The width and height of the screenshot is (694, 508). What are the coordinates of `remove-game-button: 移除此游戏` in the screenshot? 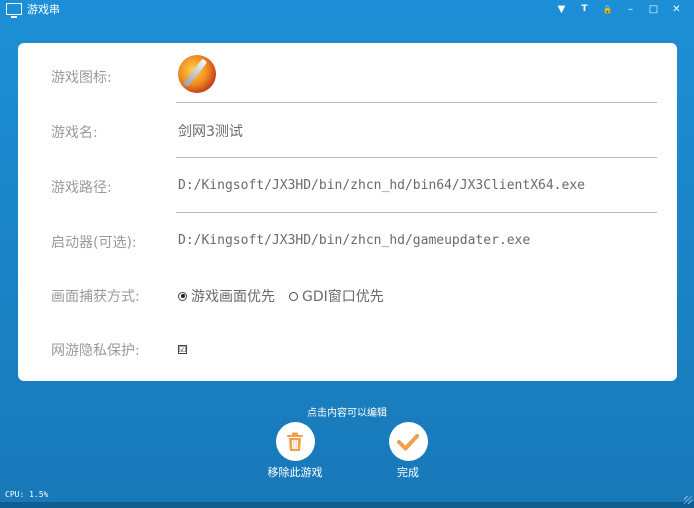 It's located at (295, 451).